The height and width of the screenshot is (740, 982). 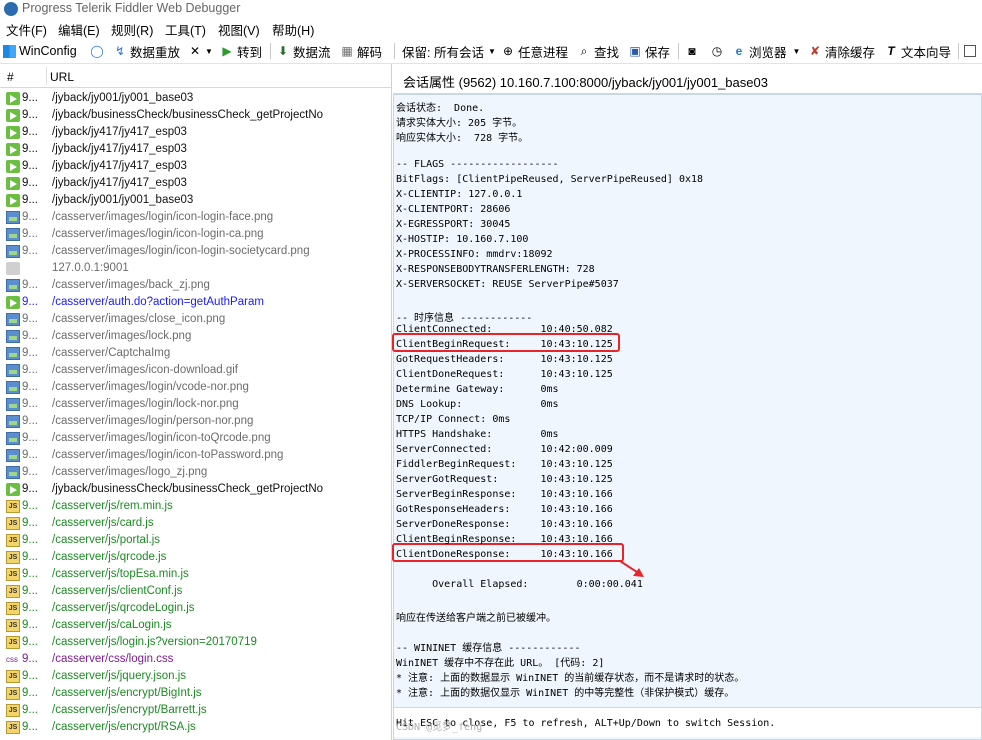 What do you see at coordinates (693, 51) in the screenshot?
I see `screenshot-button: ◙` at bounding box center [693, 51].